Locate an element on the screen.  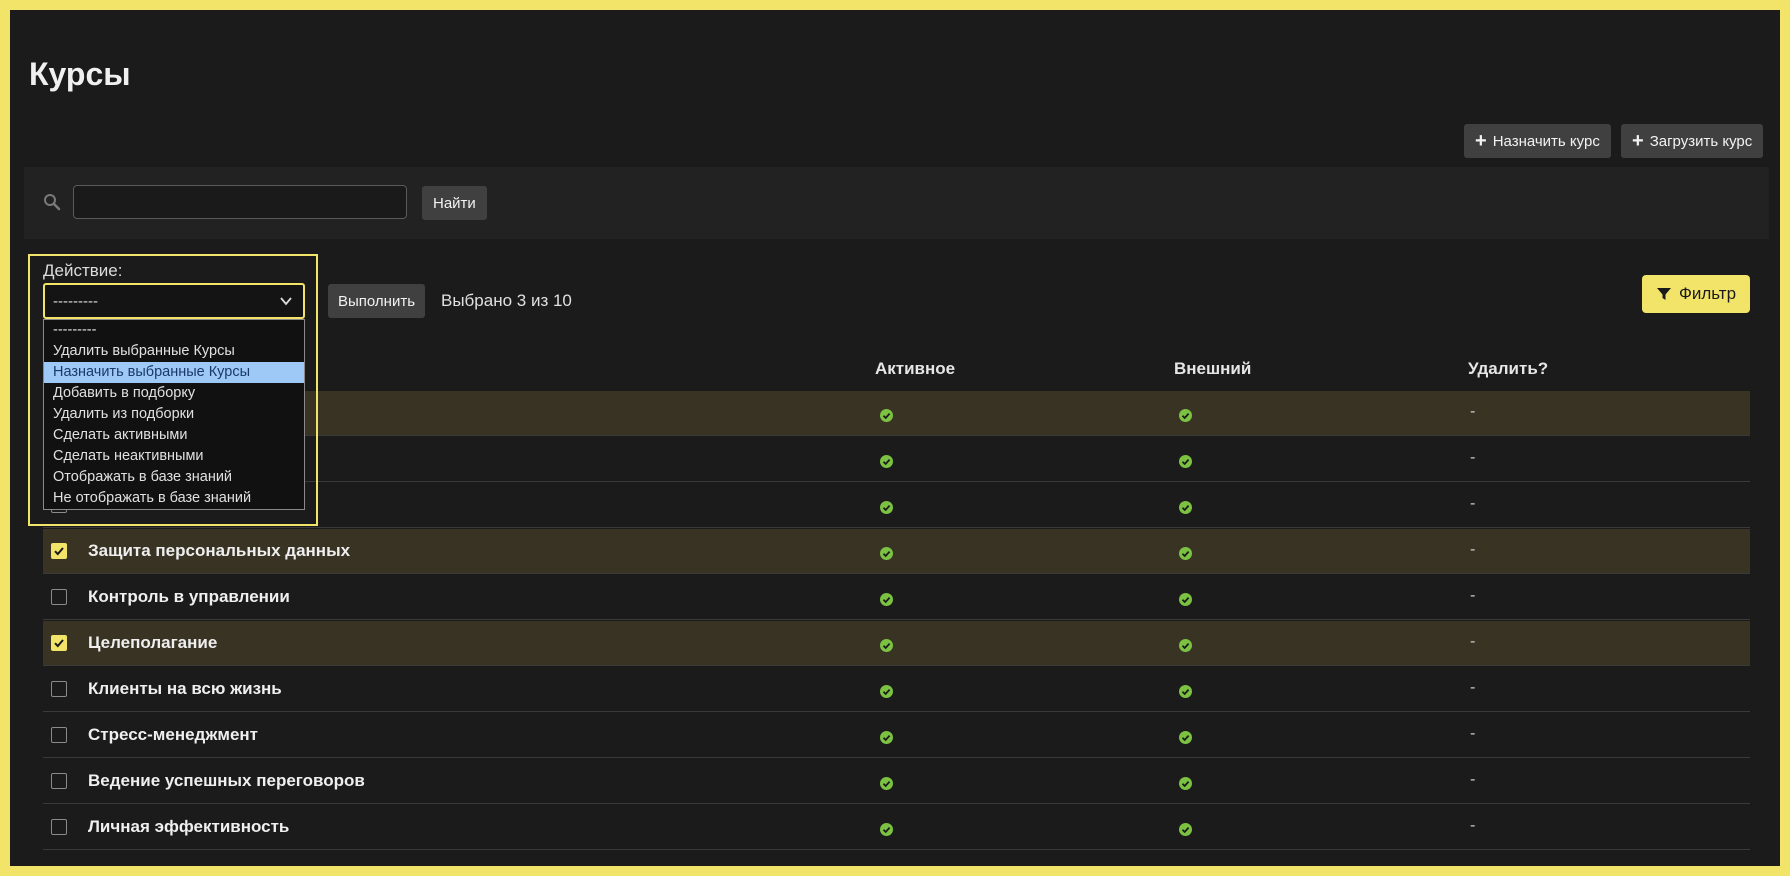
action-option: Отображать в базе знаний is located at coordinates (174, 477).